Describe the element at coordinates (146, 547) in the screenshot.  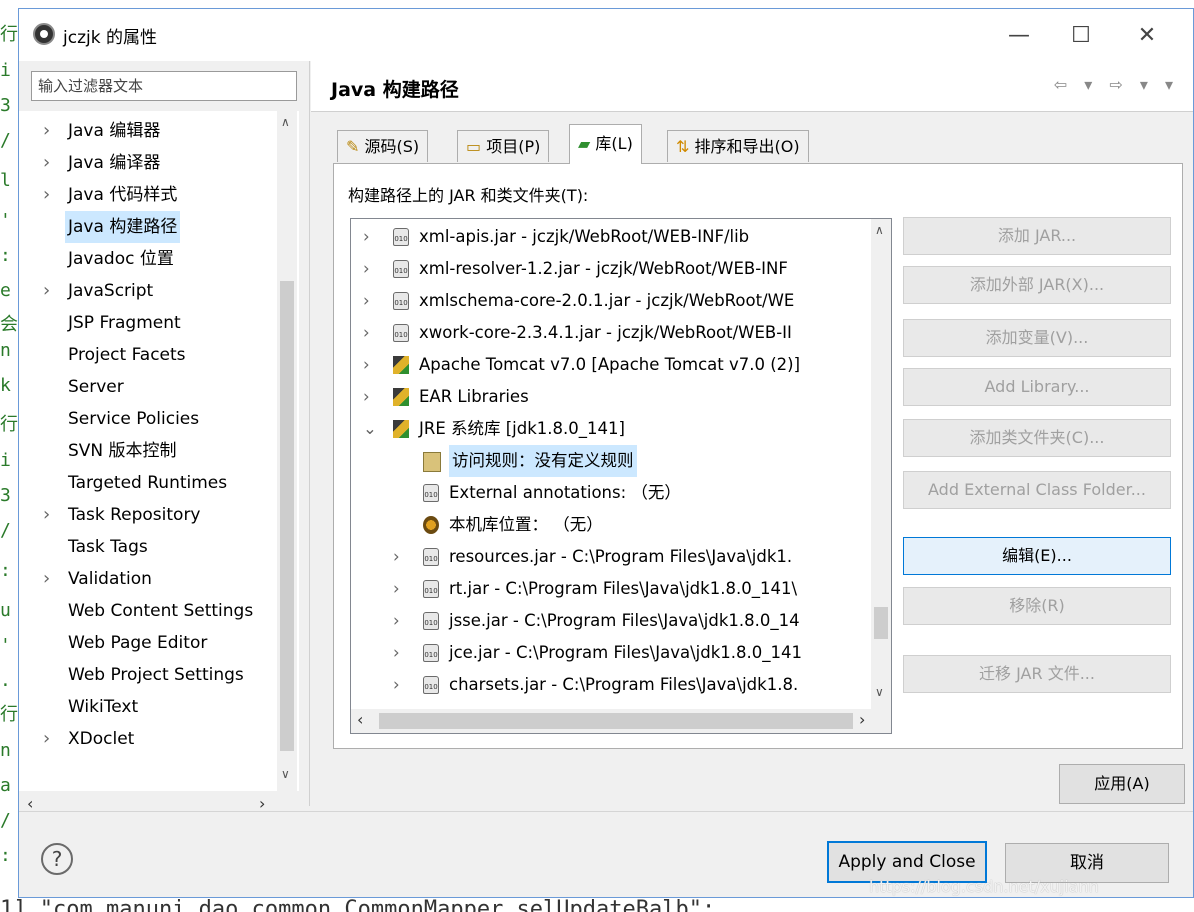
I see `sidebar-item: Task Tags` at that location.